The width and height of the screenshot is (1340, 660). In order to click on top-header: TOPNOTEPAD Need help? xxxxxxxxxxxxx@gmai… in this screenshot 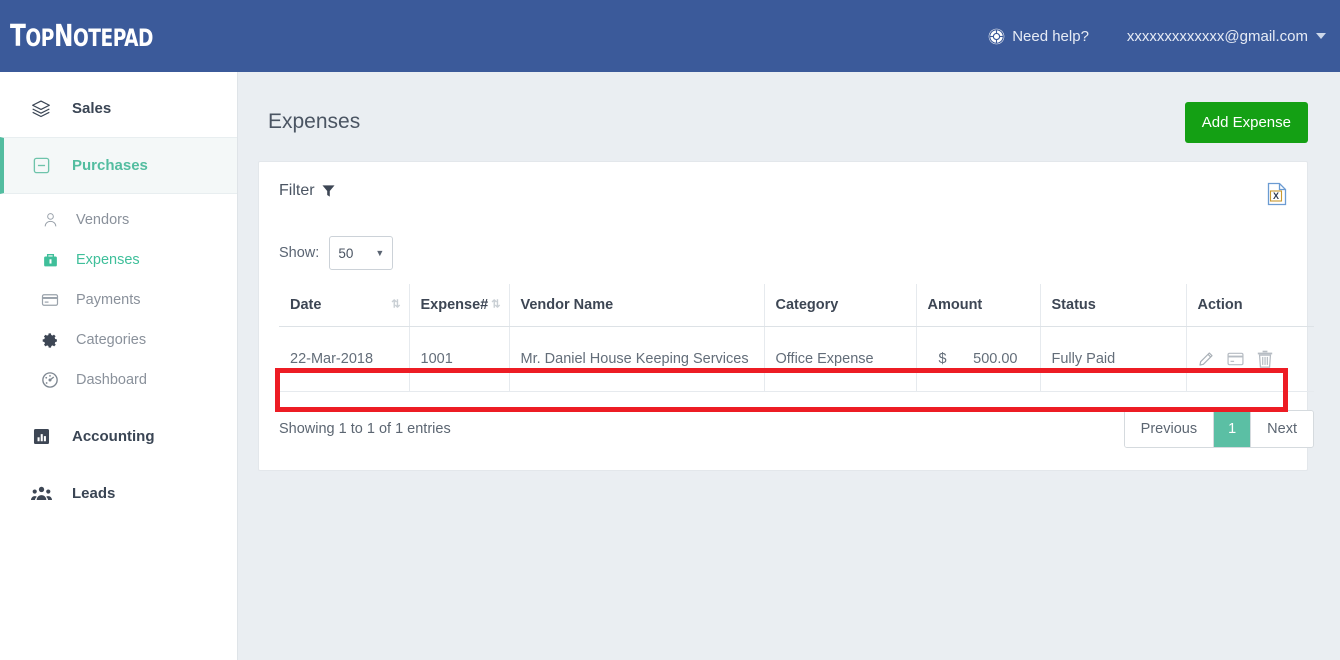, I will do `click(670, 36)`.